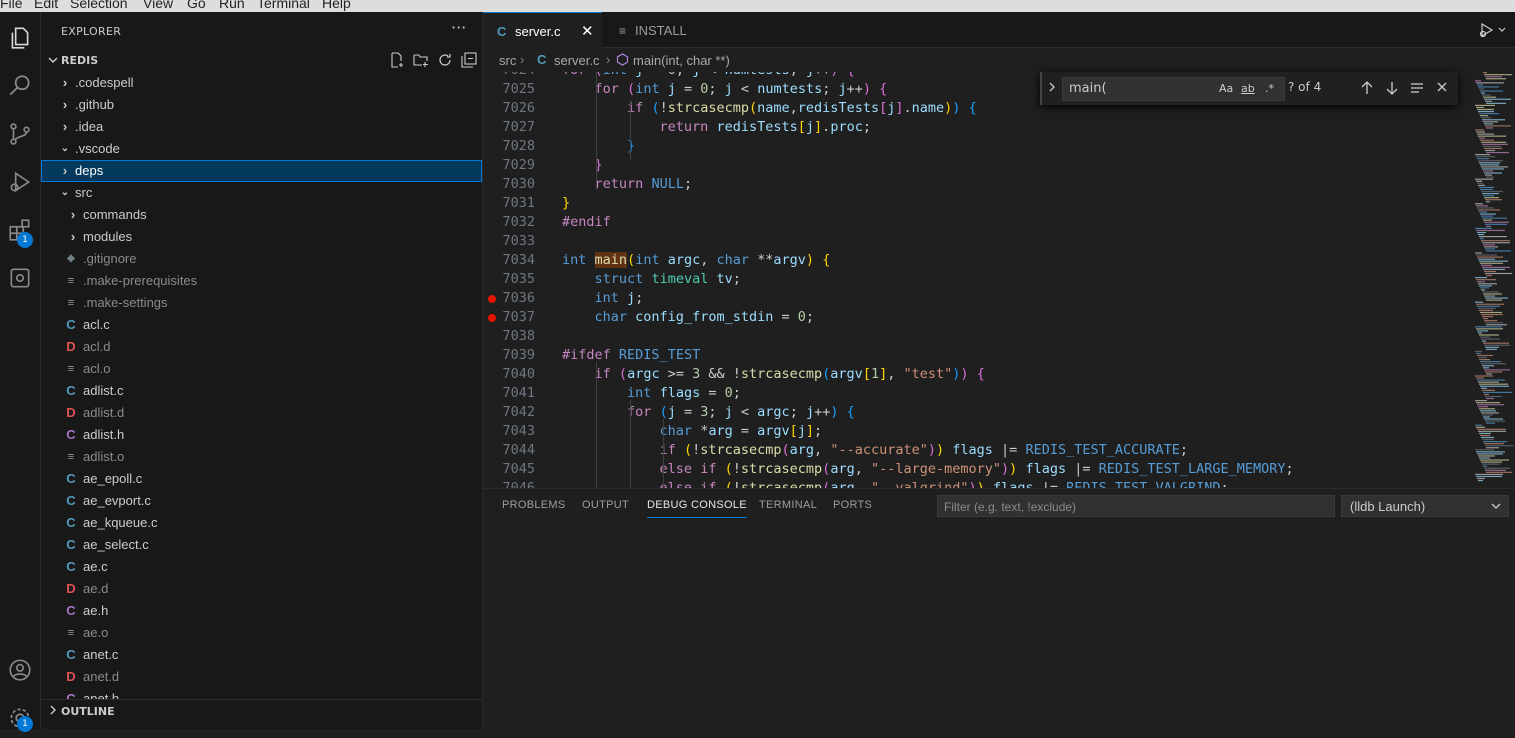 The width and height of the screenshot is (1515, 738). I want to click on d-file-icon: D, so click(71, 412).